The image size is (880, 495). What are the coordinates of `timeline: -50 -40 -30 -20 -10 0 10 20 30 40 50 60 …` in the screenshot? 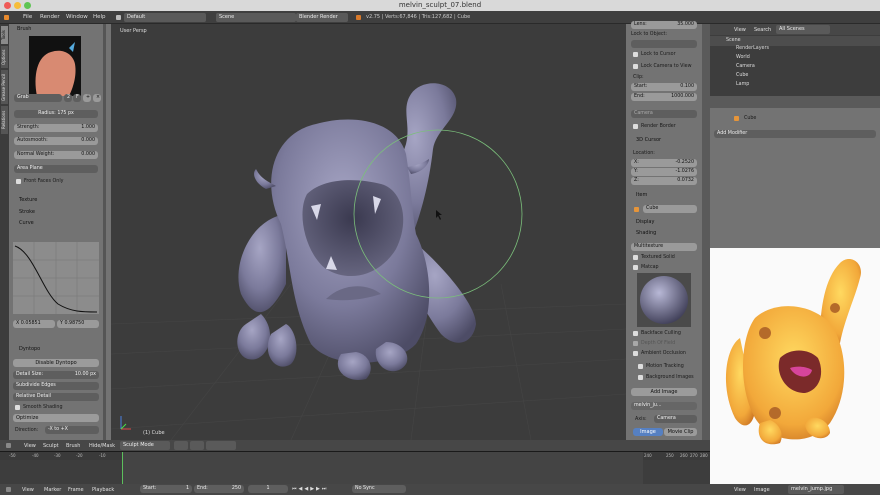 It's located at (355, 468).